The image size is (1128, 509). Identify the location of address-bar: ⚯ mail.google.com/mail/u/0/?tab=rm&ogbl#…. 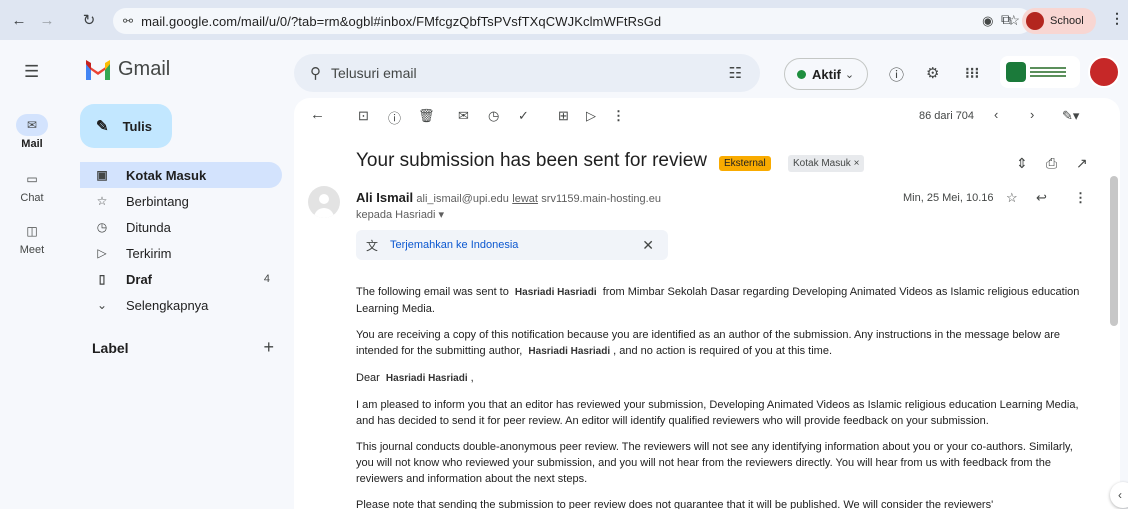
(572, 21).